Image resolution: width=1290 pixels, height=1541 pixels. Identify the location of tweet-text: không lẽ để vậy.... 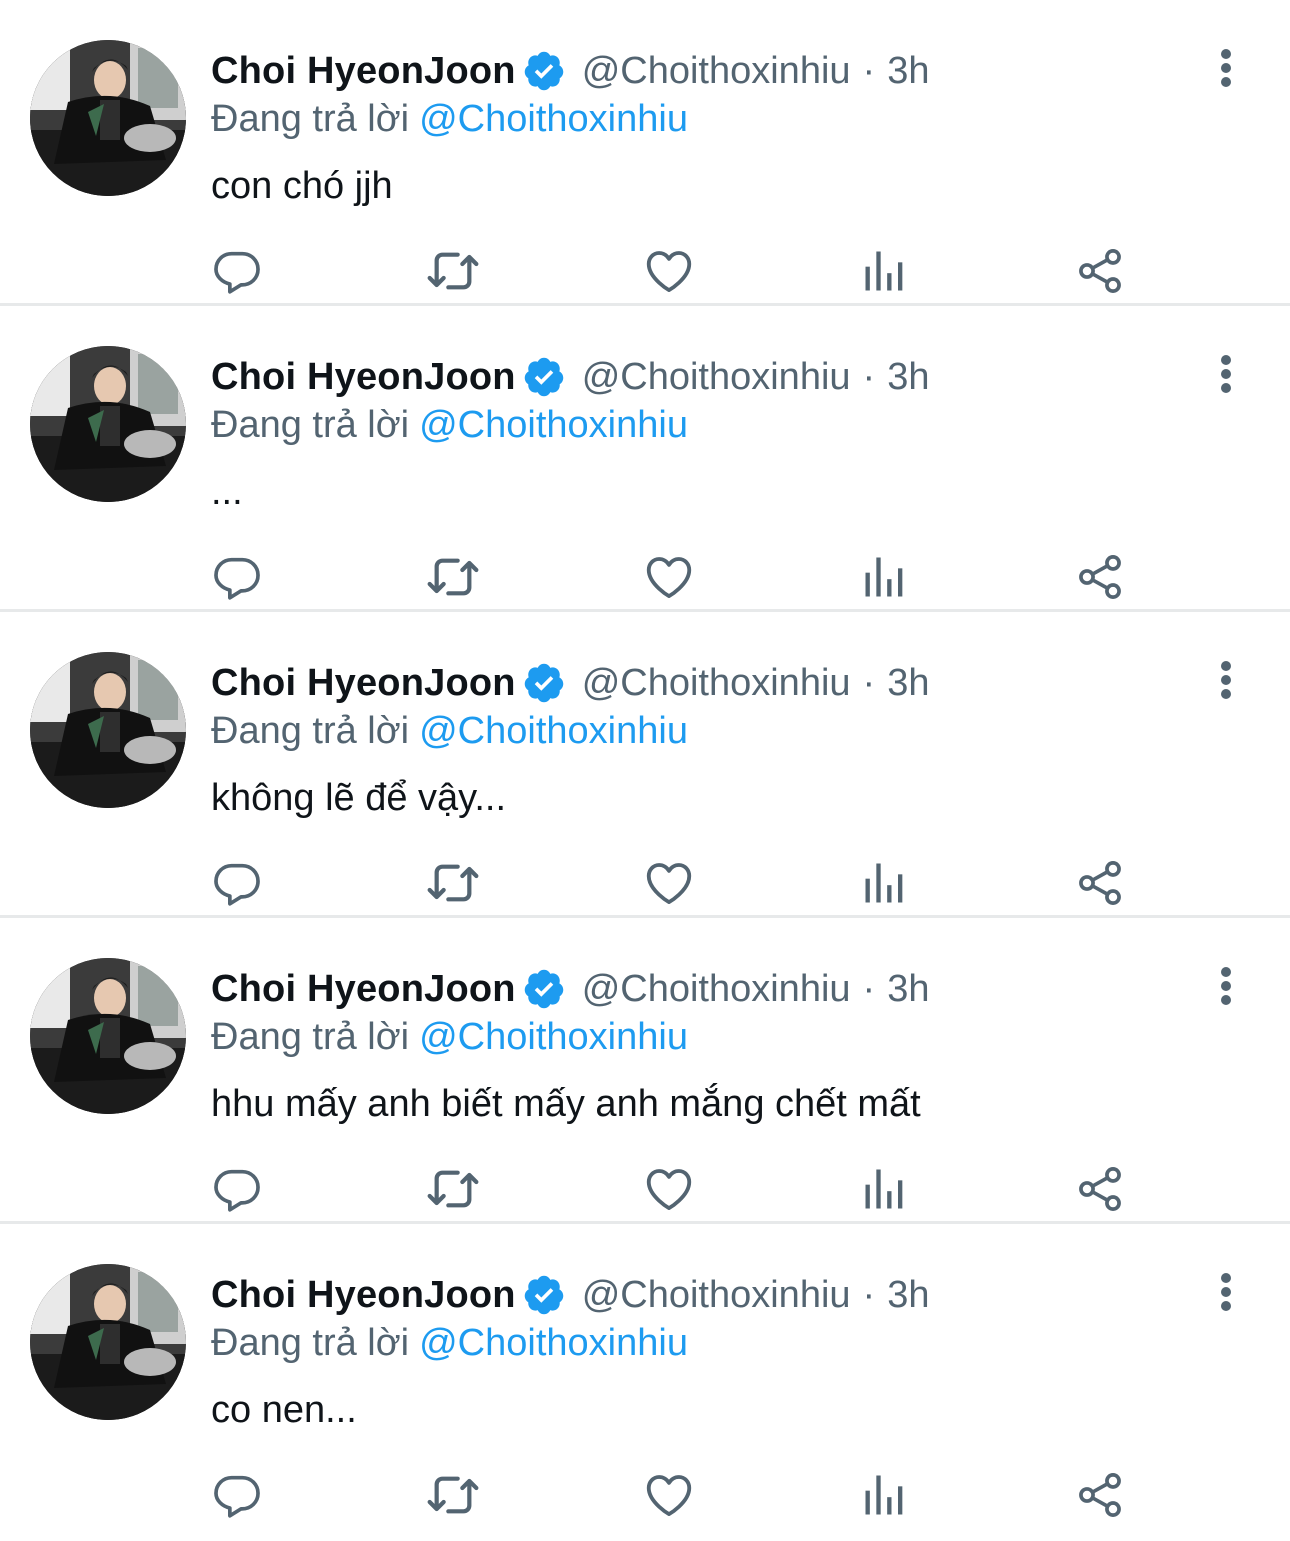
(359, 798).